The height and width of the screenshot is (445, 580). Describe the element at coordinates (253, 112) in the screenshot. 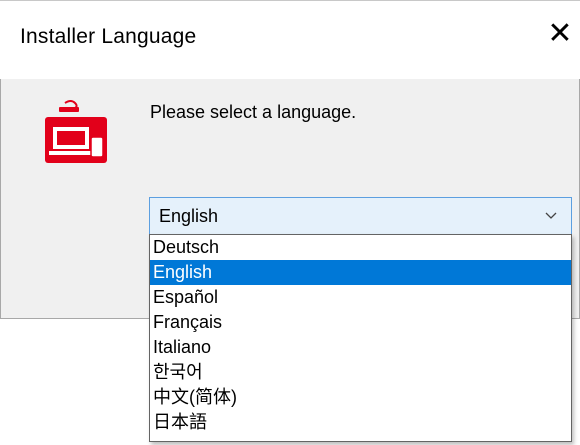

I see `prompt-text: Please select a language.` at that location.